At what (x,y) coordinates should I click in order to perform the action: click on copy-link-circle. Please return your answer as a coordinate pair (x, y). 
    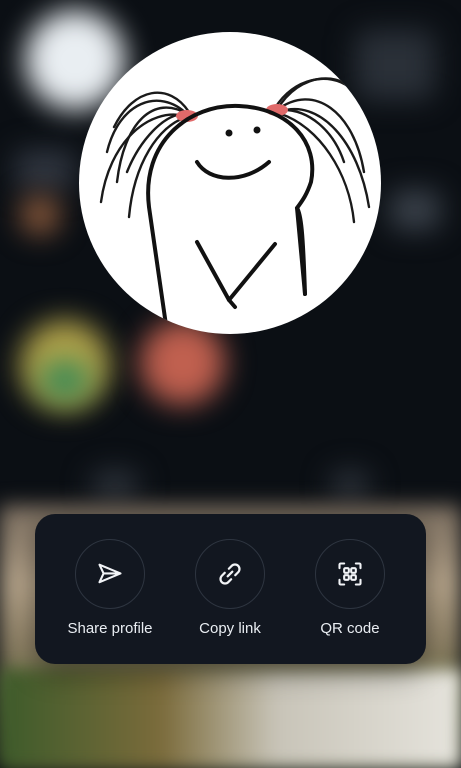
    Looking at the image, I should click on (230, 574).